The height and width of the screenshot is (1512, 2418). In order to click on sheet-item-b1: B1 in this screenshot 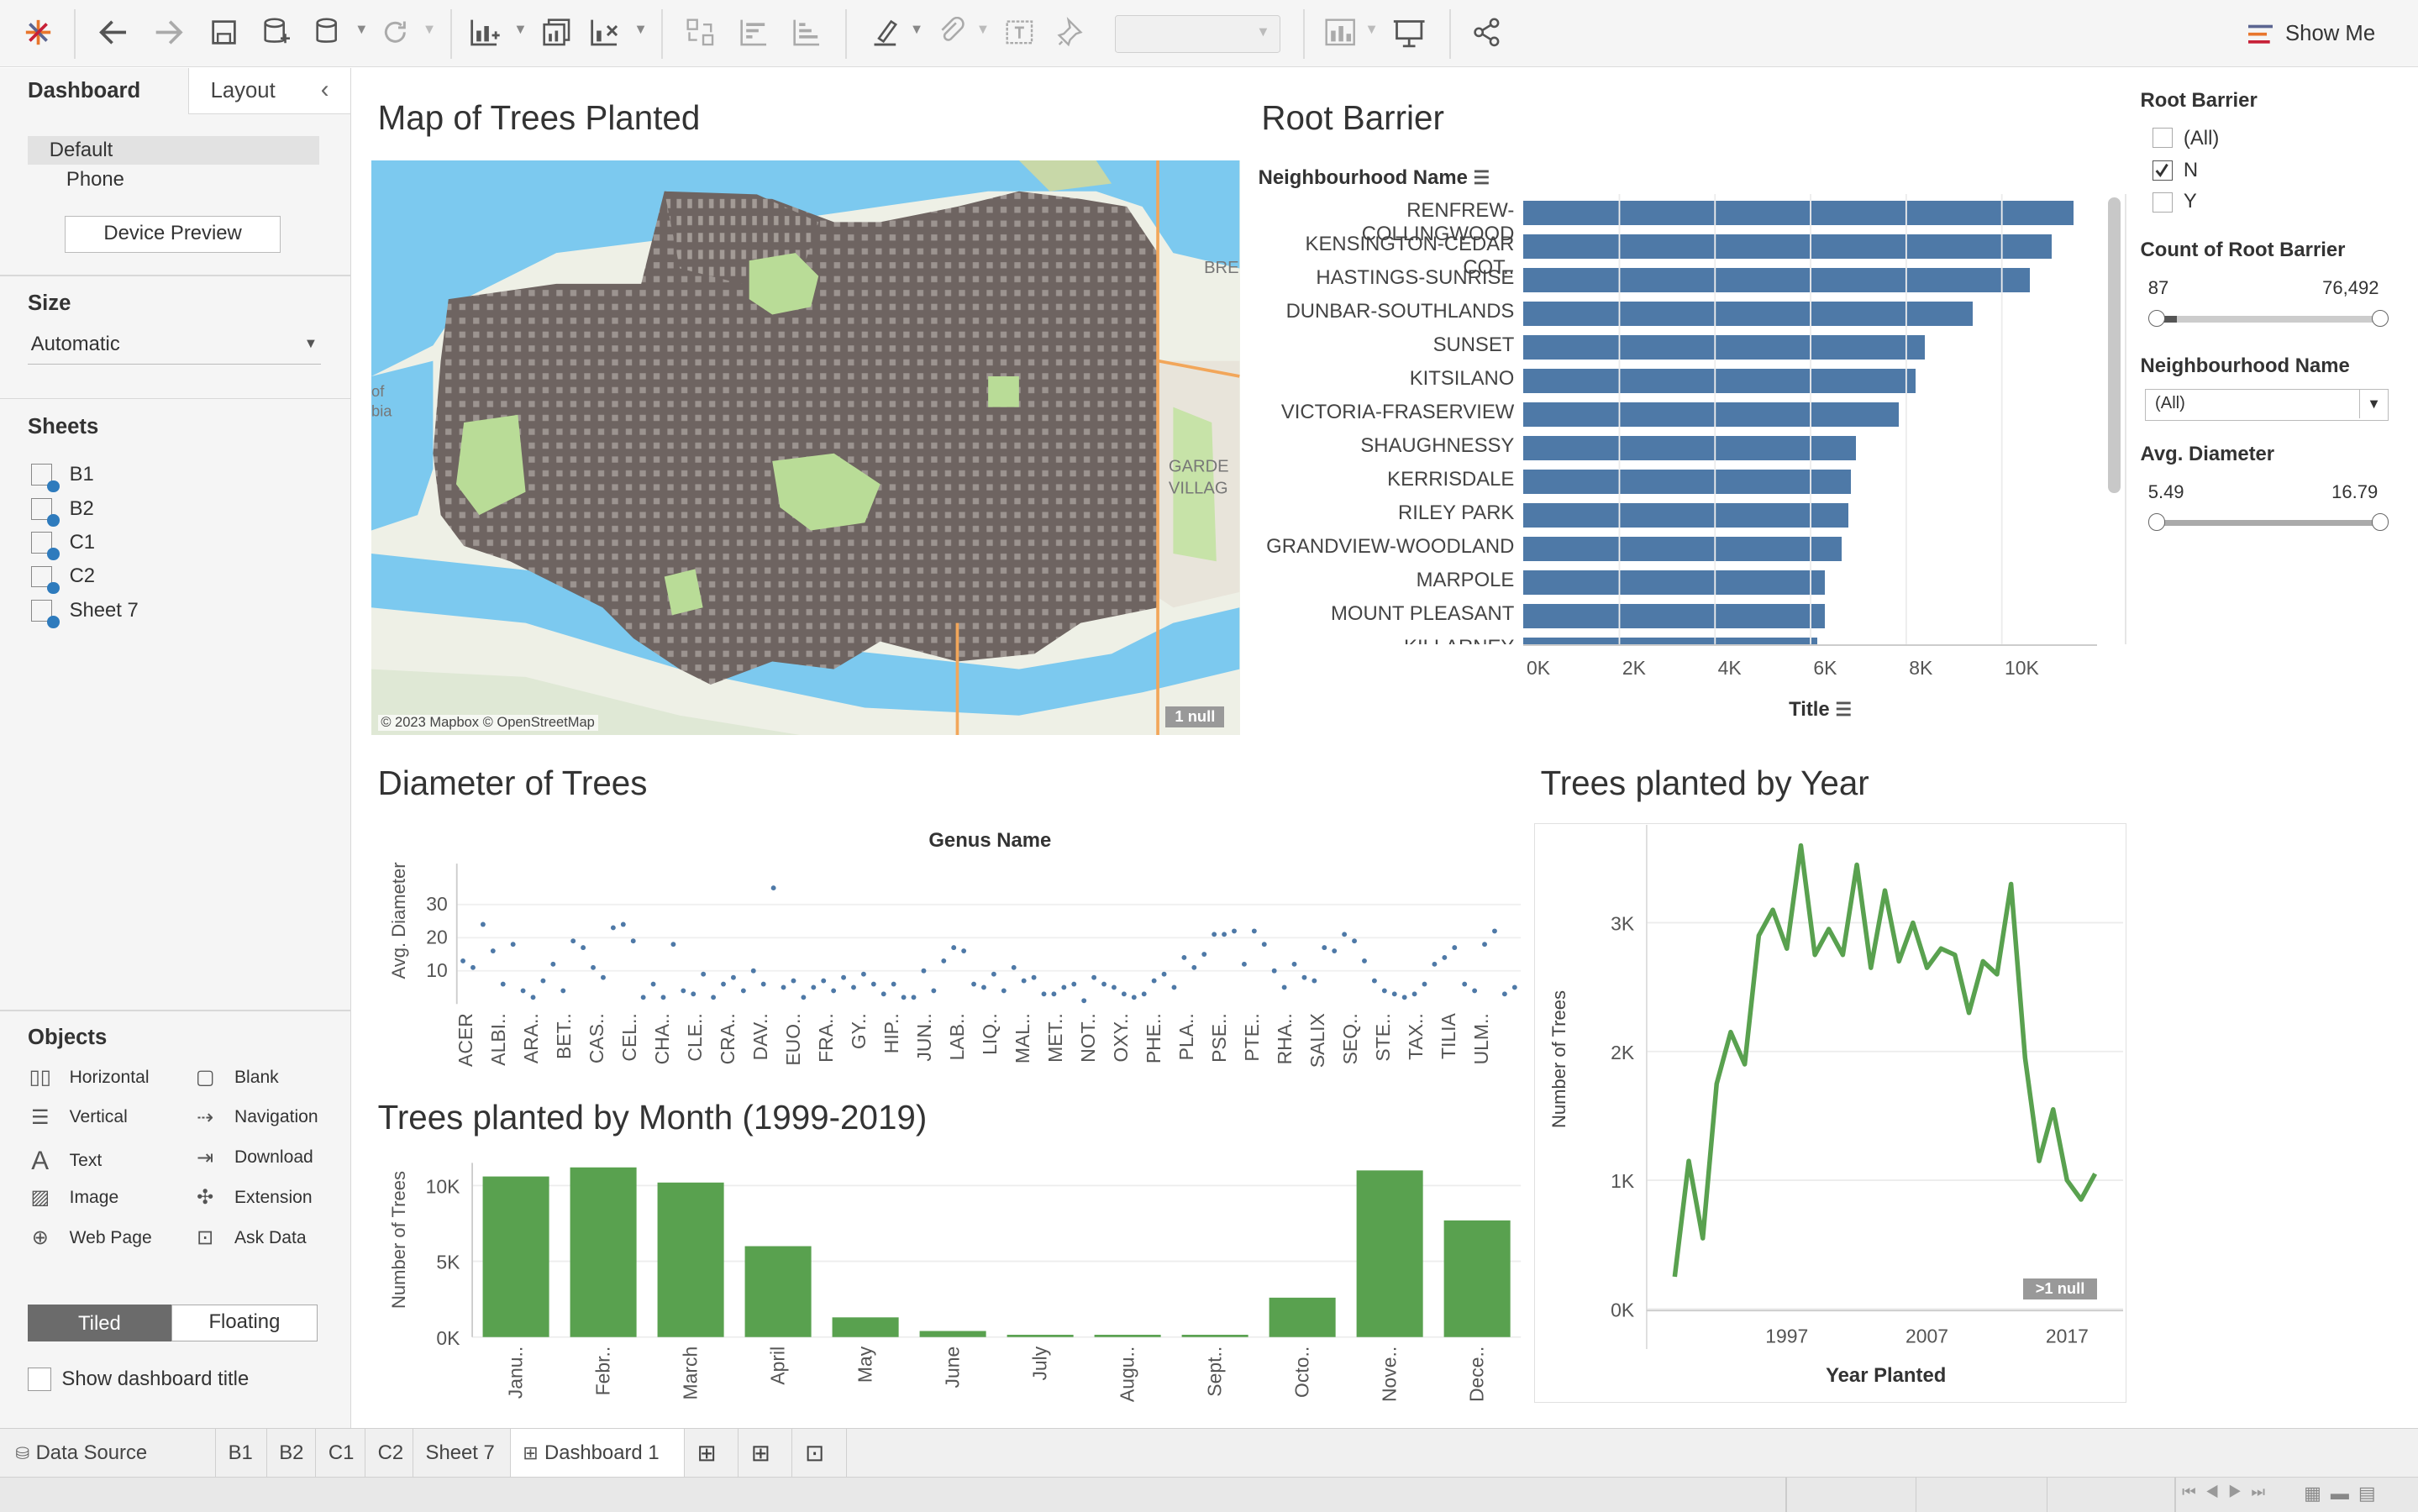, I will do `click(62, 477)`.